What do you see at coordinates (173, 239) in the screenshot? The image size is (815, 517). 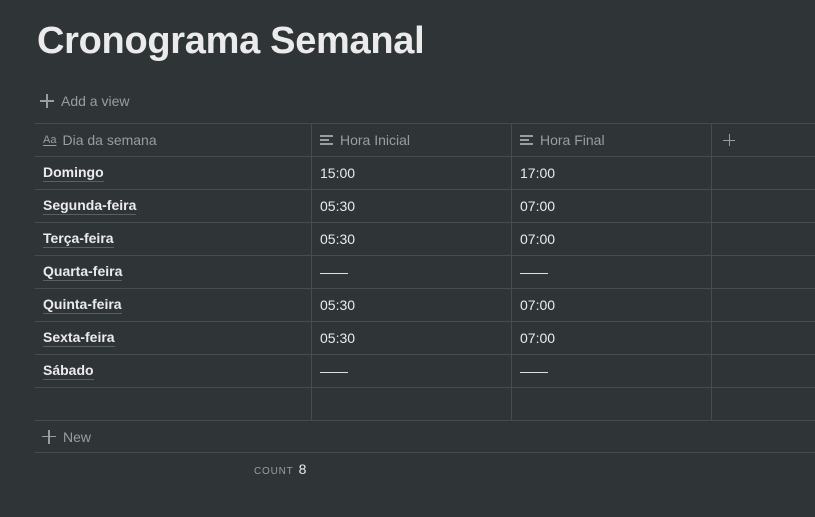 I see `day-cell: Terça-feira` at bounding box center [173, 239].